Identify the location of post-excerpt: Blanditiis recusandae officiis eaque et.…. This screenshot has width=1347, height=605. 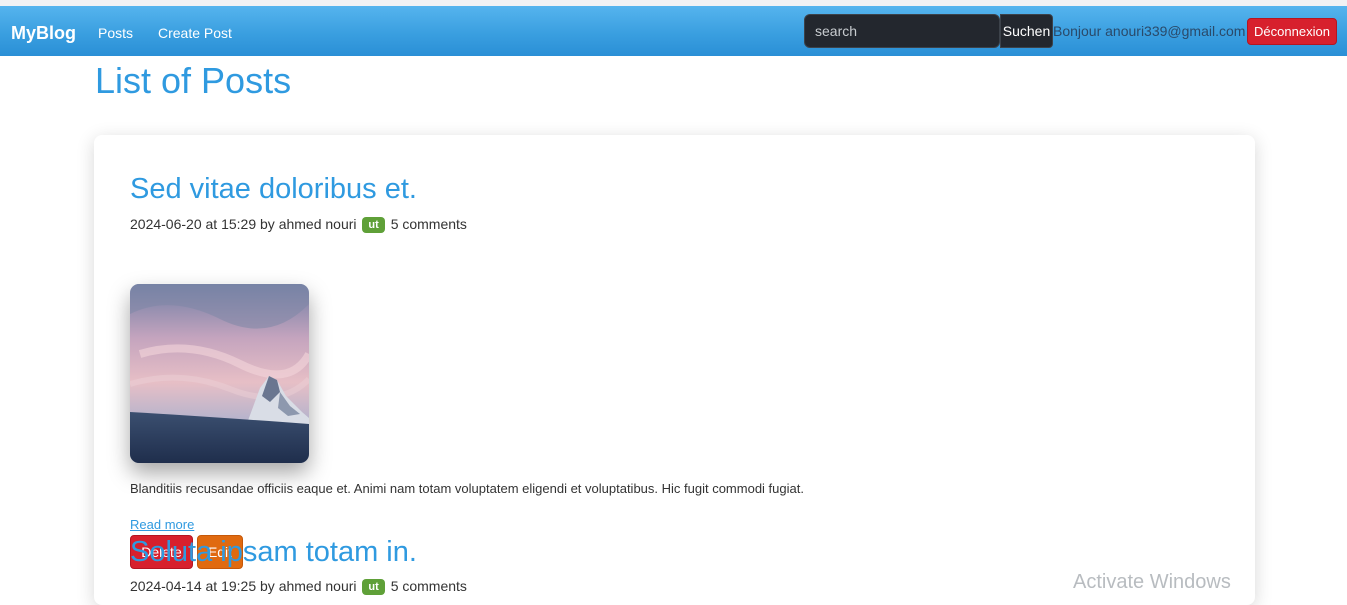
(467, 488).